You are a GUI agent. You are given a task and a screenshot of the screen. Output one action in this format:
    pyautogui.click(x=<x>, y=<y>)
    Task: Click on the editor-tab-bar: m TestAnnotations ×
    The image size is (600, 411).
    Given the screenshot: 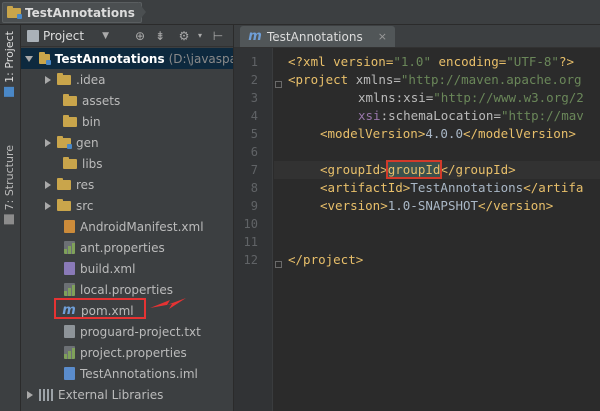 What is the action you would take?
    pyautogui.click(x=417, y=36)
    